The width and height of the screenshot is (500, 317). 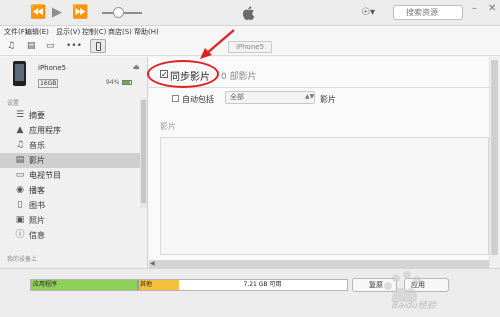 I want to click on play-icon: ▶, so click(x=57, y=13).